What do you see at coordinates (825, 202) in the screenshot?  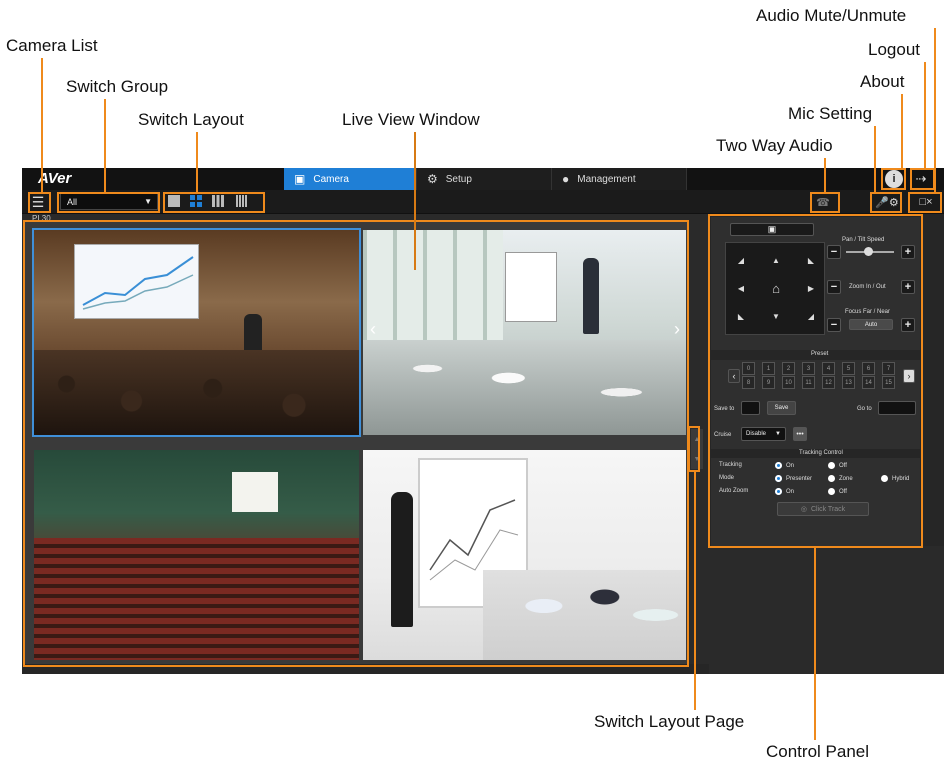 I see `highlight-two-way-audio` at bounding box center [825, 202].